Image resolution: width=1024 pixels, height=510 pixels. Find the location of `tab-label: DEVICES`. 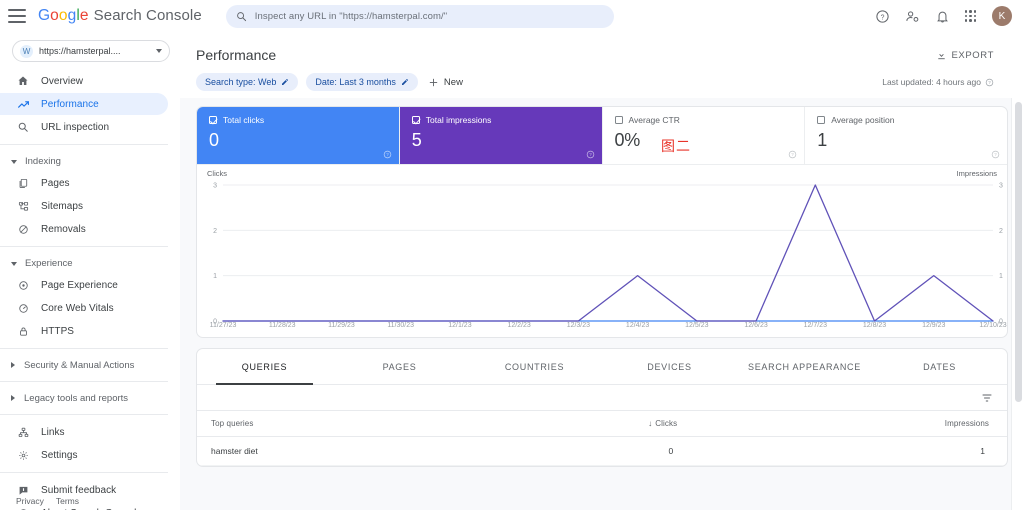

tab-label: DEVICES is located at coordinates (669, 366).